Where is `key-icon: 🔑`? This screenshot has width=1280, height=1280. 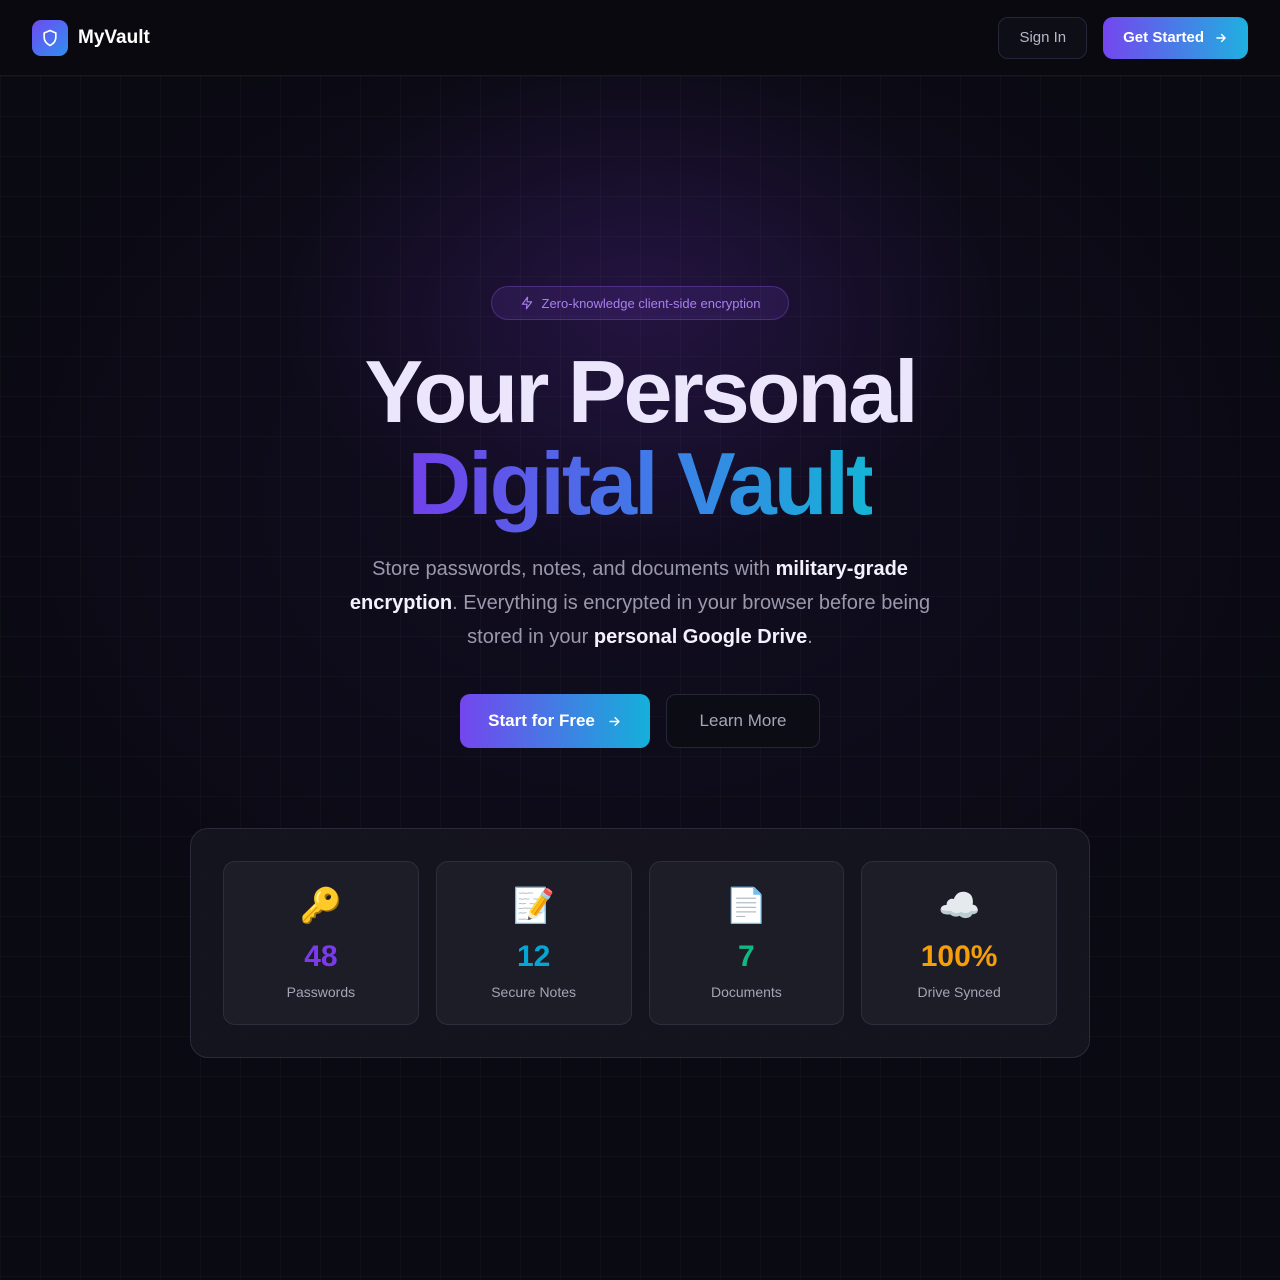
key-icon: 🔑 is located at coordinates (321, 906).